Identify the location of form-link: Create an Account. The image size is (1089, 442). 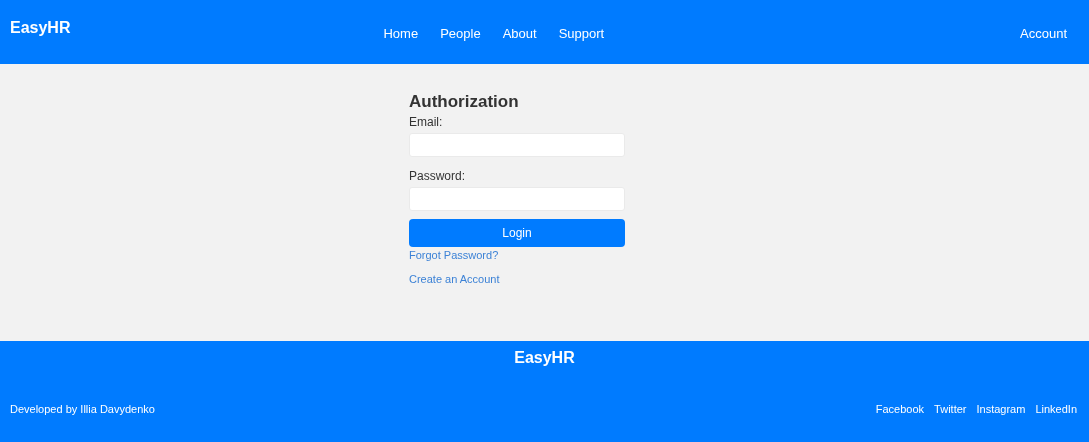
(517, 279).